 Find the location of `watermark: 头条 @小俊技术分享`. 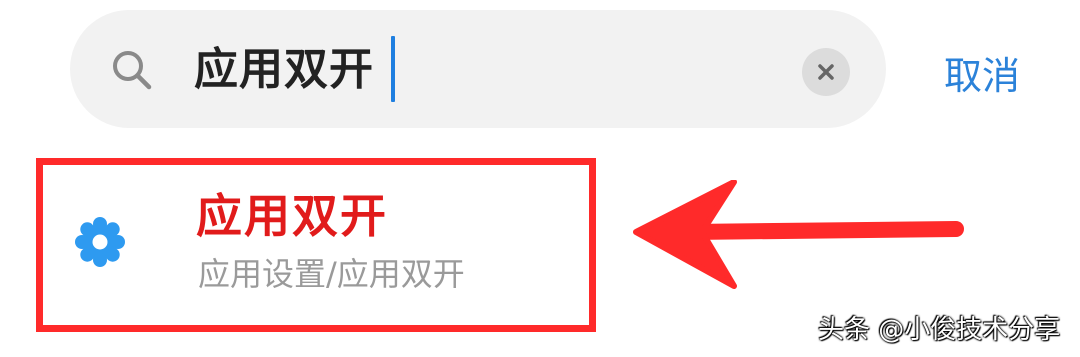

watermark: 头条 @小俊技术分享 is located at coordinates (939, 330).